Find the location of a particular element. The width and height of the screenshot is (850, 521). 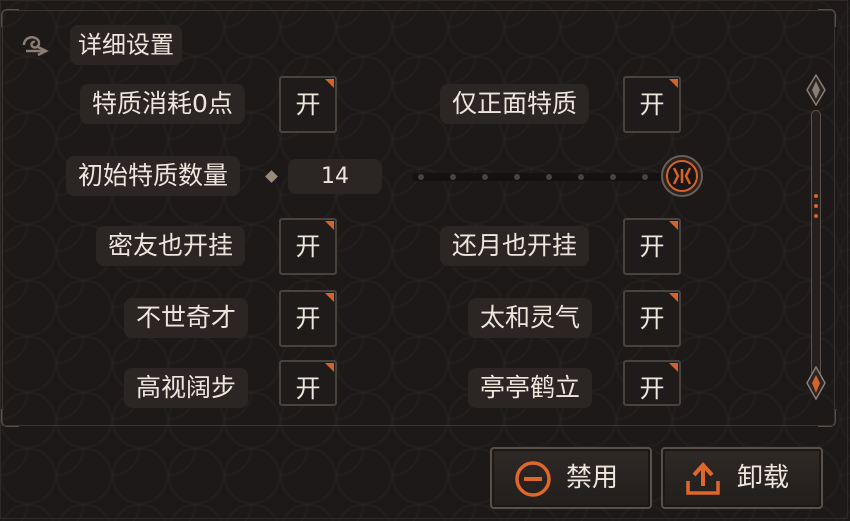

option-label-taihe-aura: 太和灵气 is located at coordinates (530, 318).